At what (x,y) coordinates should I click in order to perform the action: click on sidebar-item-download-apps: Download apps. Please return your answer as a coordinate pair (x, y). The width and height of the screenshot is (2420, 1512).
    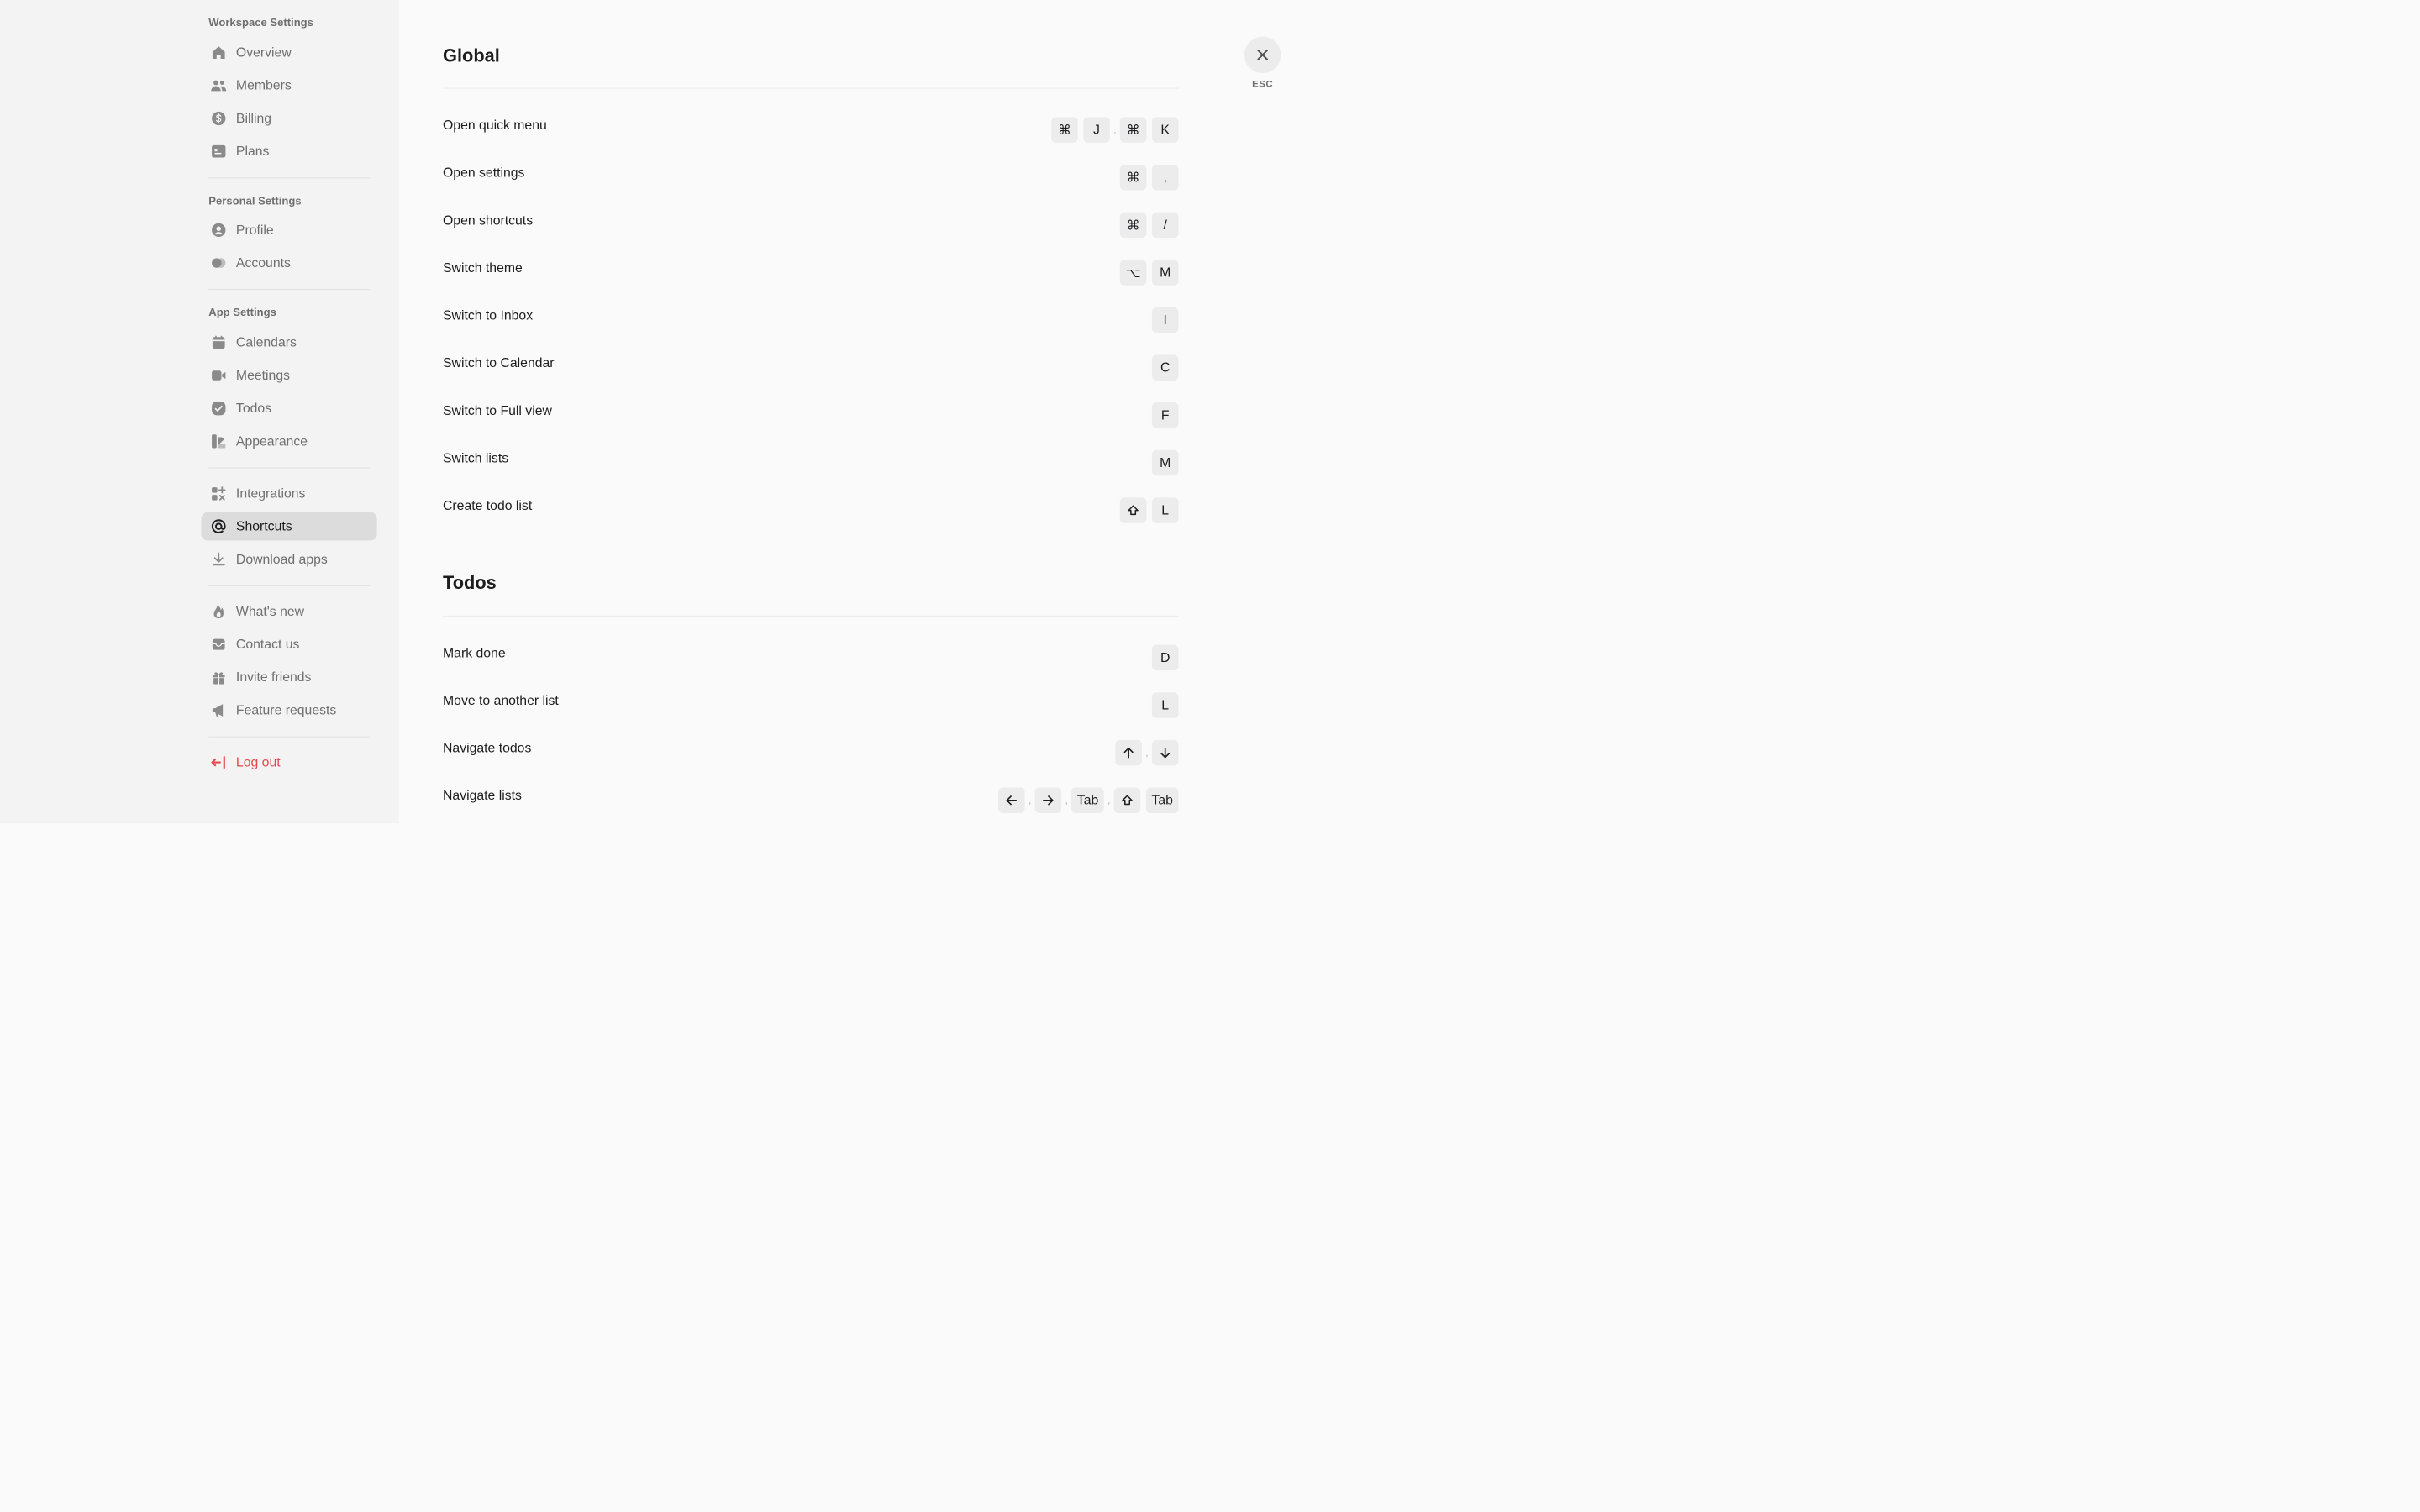
    Looking at the image, I should click on (289, 559).